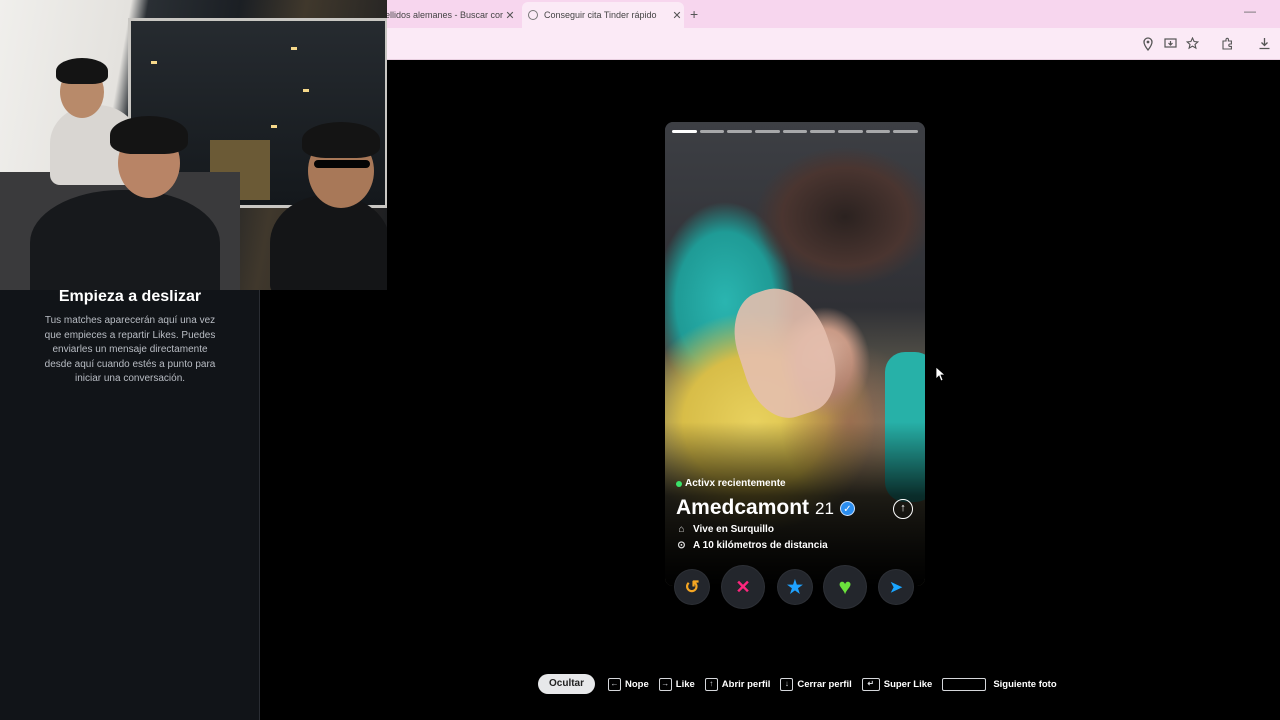 This screenshot has height=720, width=1280. I want to click on mouse-cursor-icon, so click(940, 374).